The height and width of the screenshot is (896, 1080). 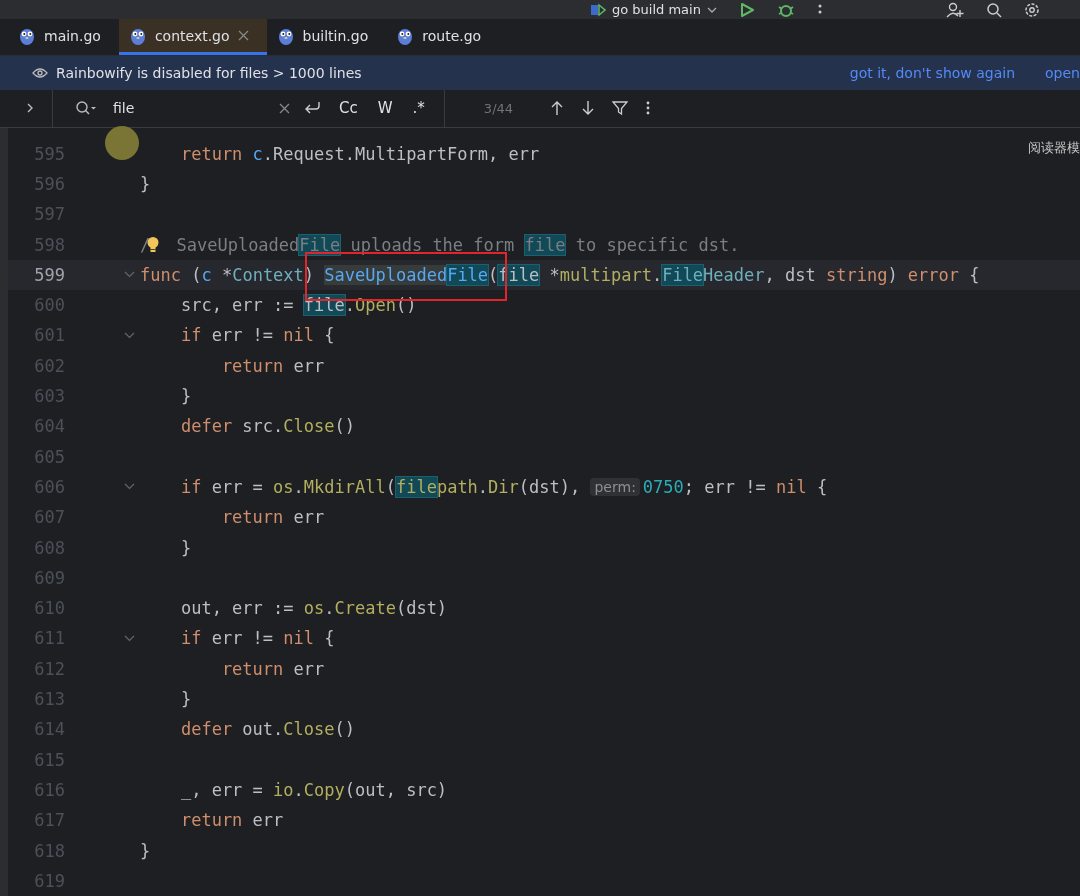 I want to click on code-token: c, so click(x=257, y=153).